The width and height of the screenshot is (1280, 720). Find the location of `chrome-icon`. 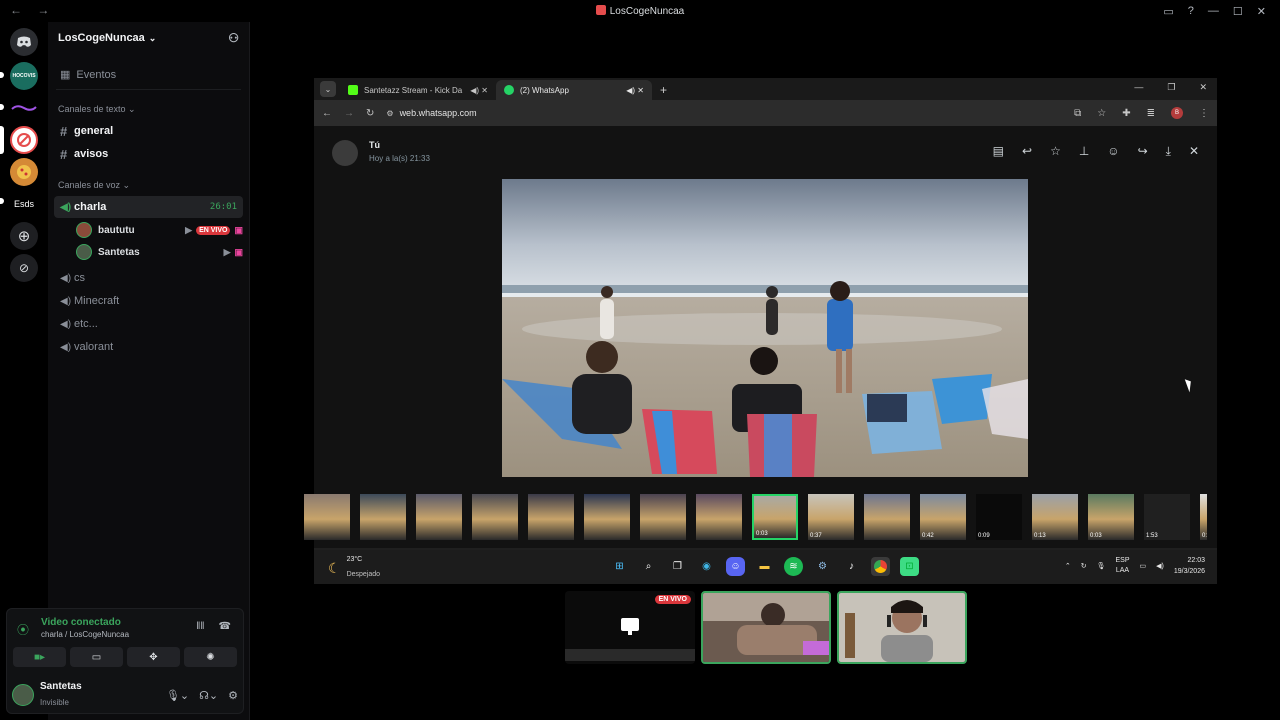

chrome-icon is located at coordinates (880, 566).